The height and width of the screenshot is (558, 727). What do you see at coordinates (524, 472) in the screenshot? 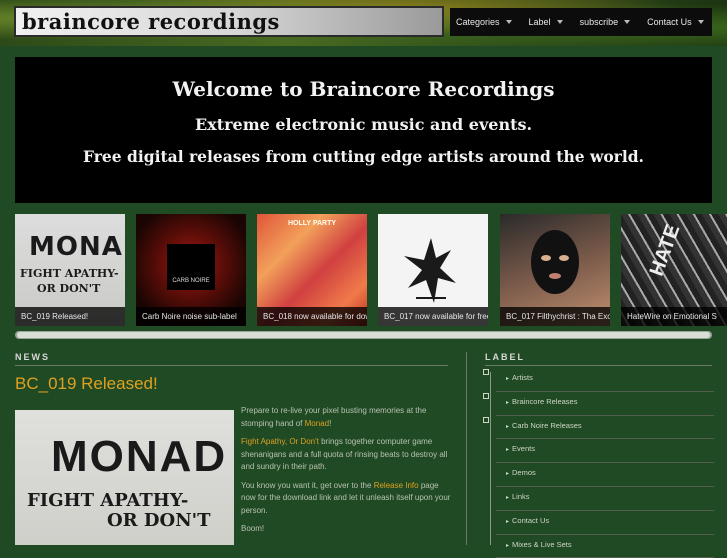
I see `label-item-text: Demos` at bounding box center [524, 472].